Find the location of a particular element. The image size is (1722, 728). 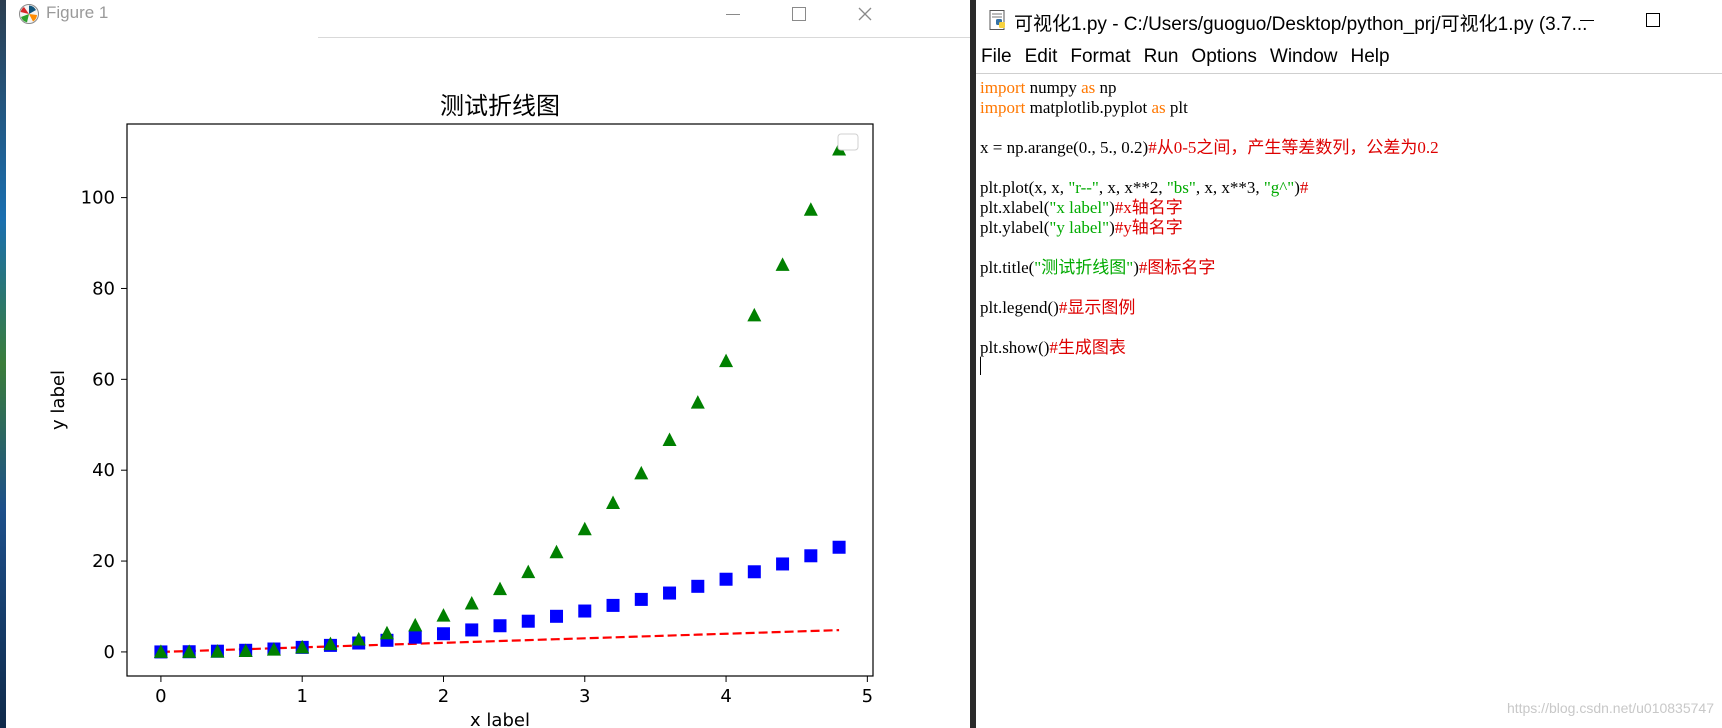

menubar-divider is located at coordinates (1349, 73).